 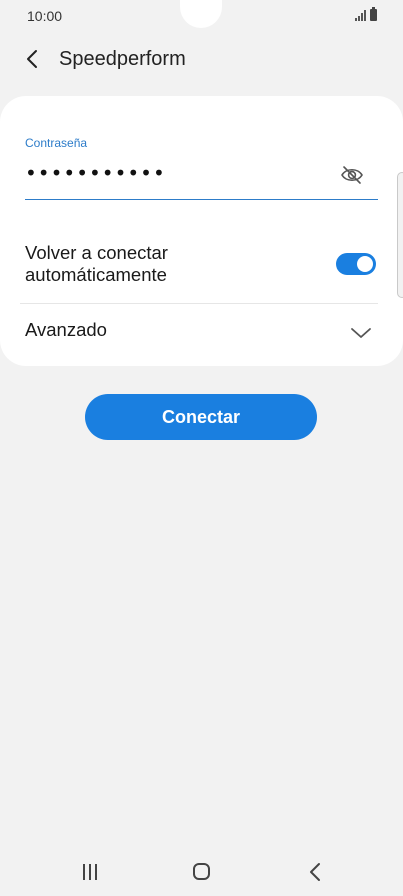 I want to click on advanced-label: Avanzado, so click(x=66, y=329).